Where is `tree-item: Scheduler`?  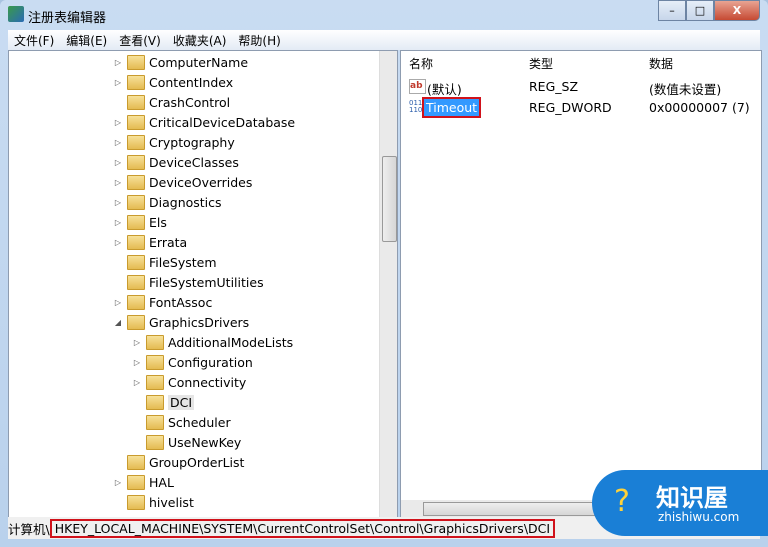 tree-item: Scheduler is located at coordinates (181, 422).